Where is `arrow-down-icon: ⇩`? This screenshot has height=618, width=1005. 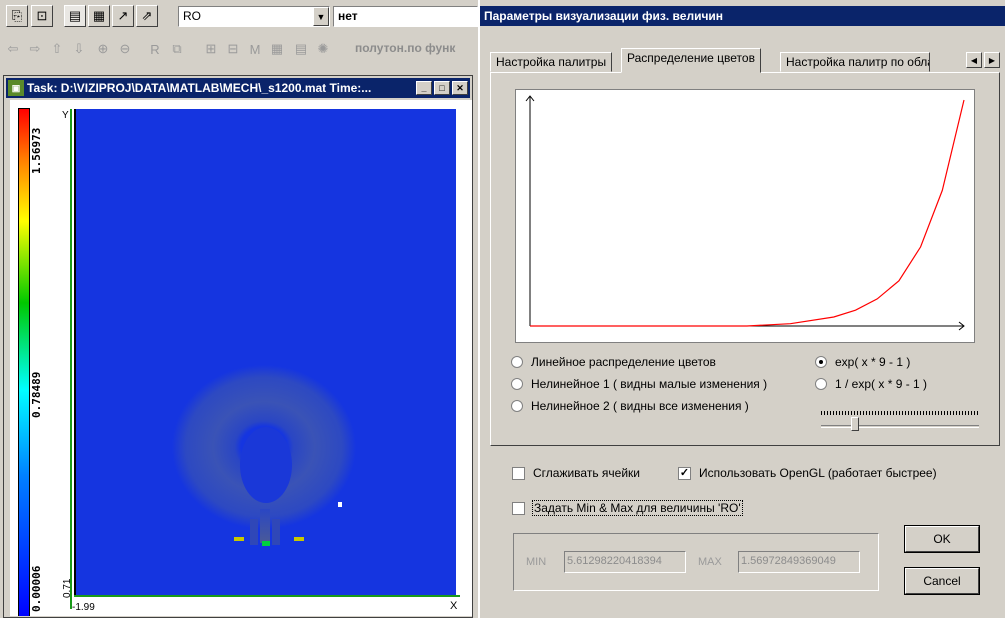 arrow-down-icon: ⇩ is located at coordinates (79, 49).